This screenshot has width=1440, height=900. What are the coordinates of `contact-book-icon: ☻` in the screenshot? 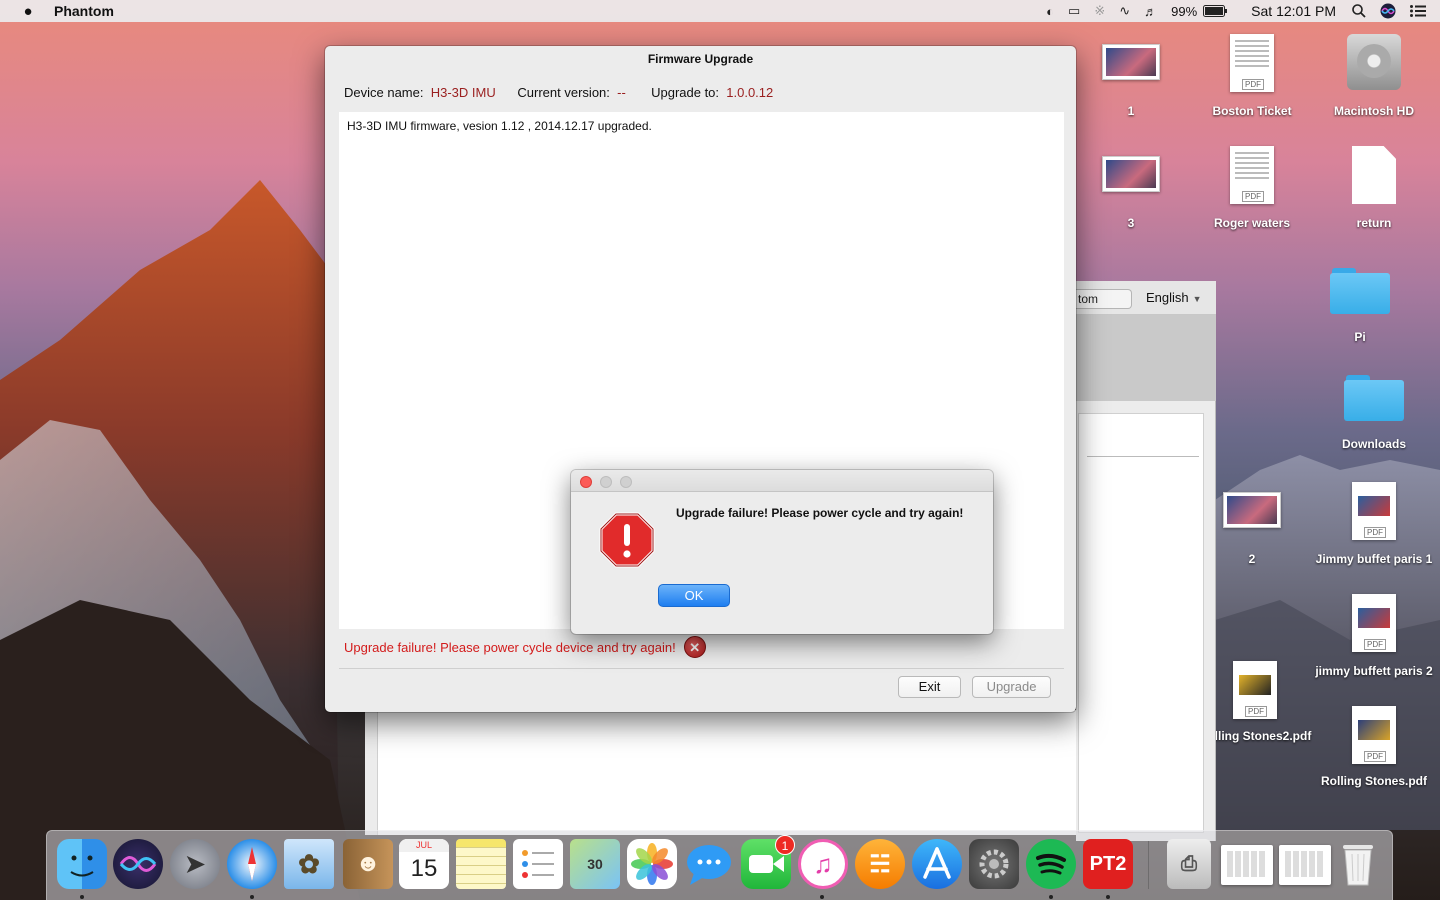 It's located at (368, 863).